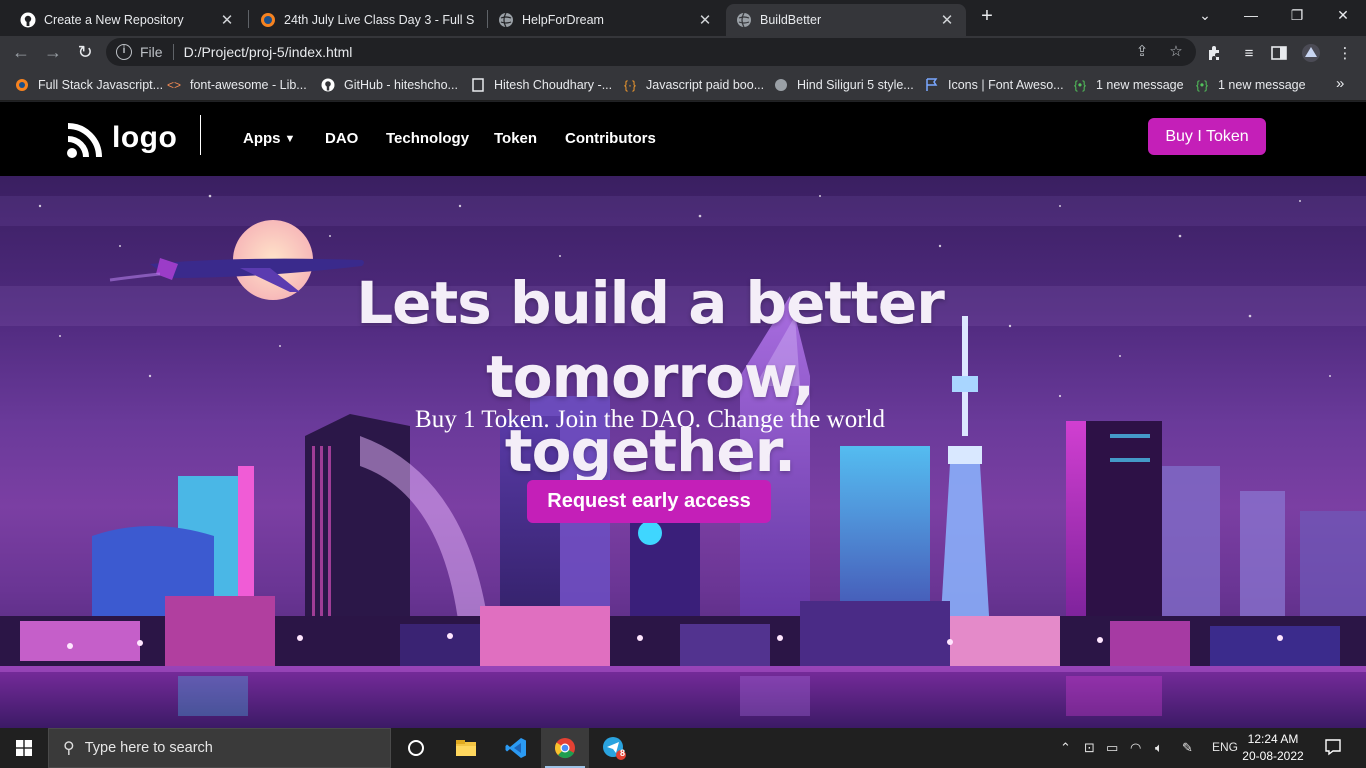 The width and height of the screenshot is (1366, 768). I want to click on vscode-icon, so click(516, 748).